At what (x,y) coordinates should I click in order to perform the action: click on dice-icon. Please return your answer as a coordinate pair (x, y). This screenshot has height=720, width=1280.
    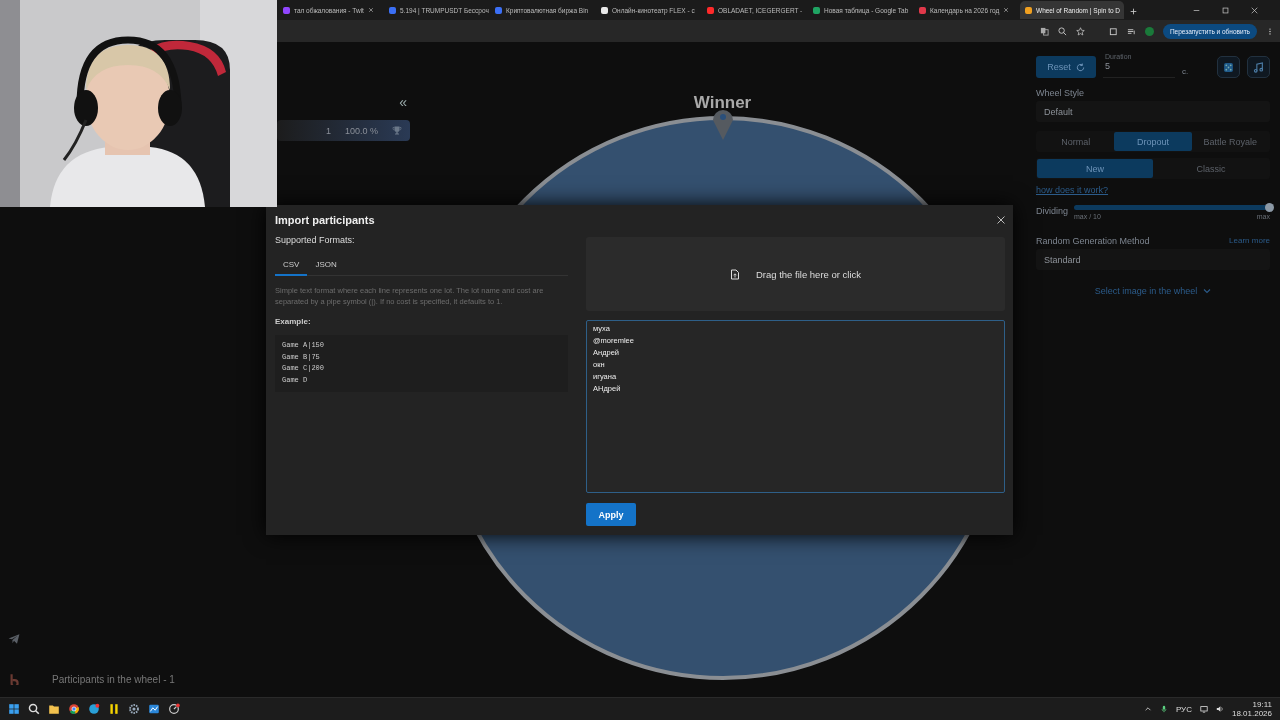
    Looking at the image, I should click on (1228, 67).